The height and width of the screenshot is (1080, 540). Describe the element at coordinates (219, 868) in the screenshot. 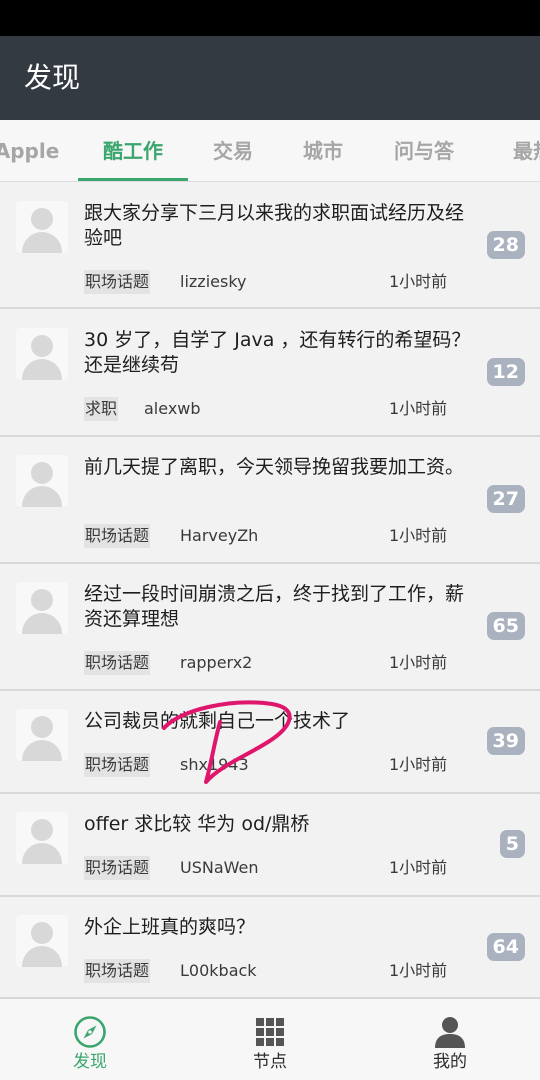

I see `author-name: USNaWen` at that location.